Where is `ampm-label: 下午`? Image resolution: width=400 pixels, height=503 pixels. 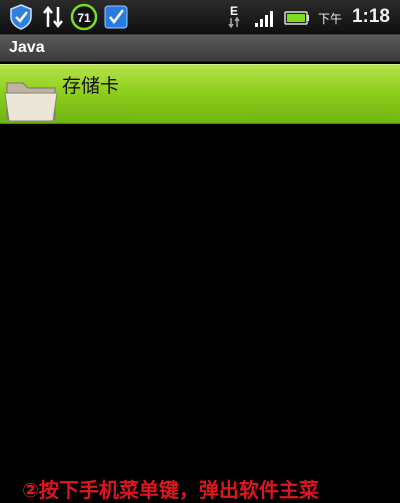
ampm-label: 下午 is located at coordinates (330, 19).